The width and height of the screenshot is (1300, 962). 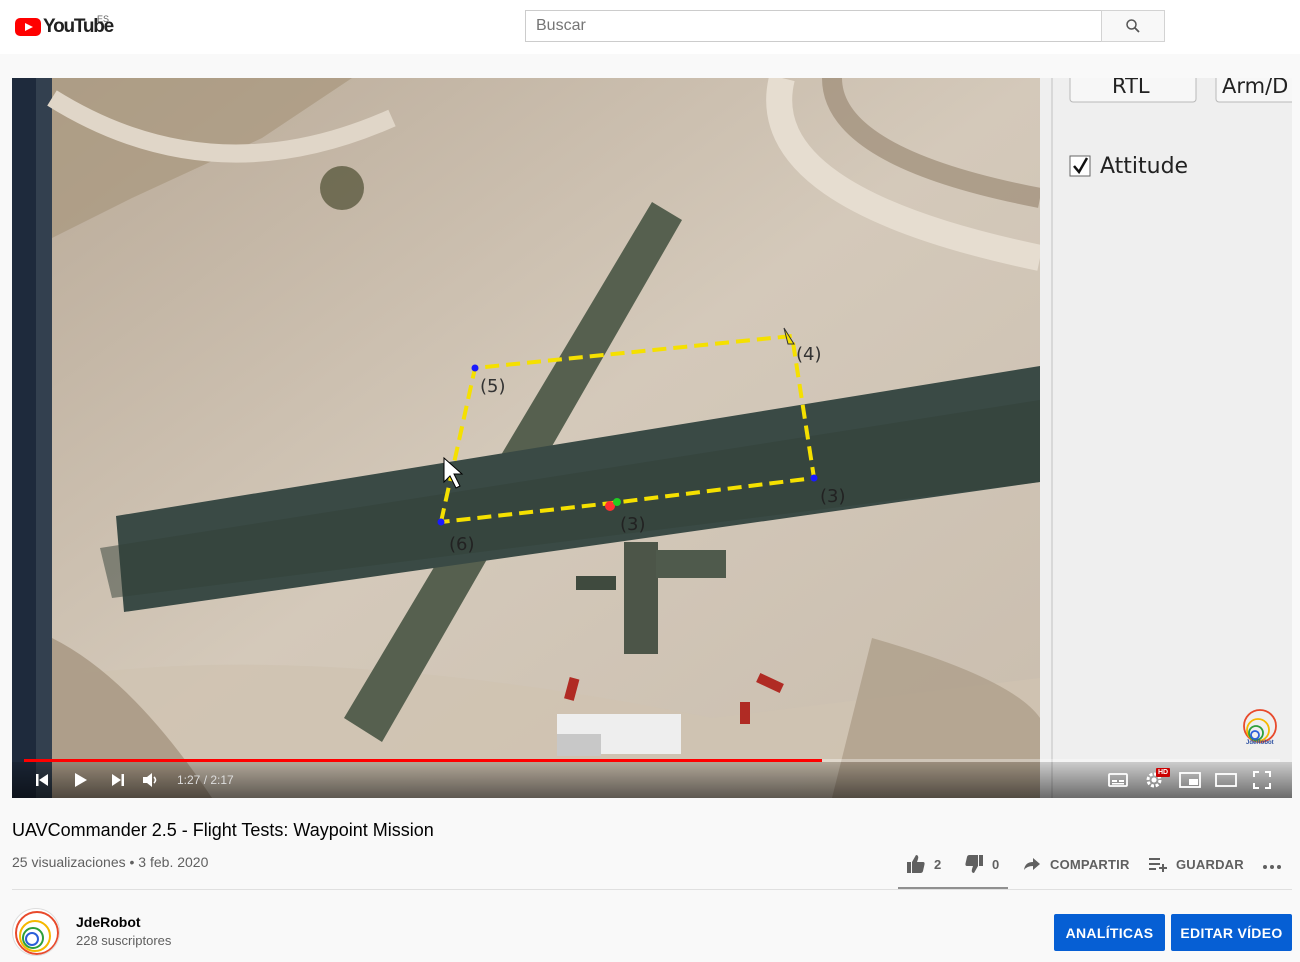 I want to click on next-icon, so click(x=118, y=780).